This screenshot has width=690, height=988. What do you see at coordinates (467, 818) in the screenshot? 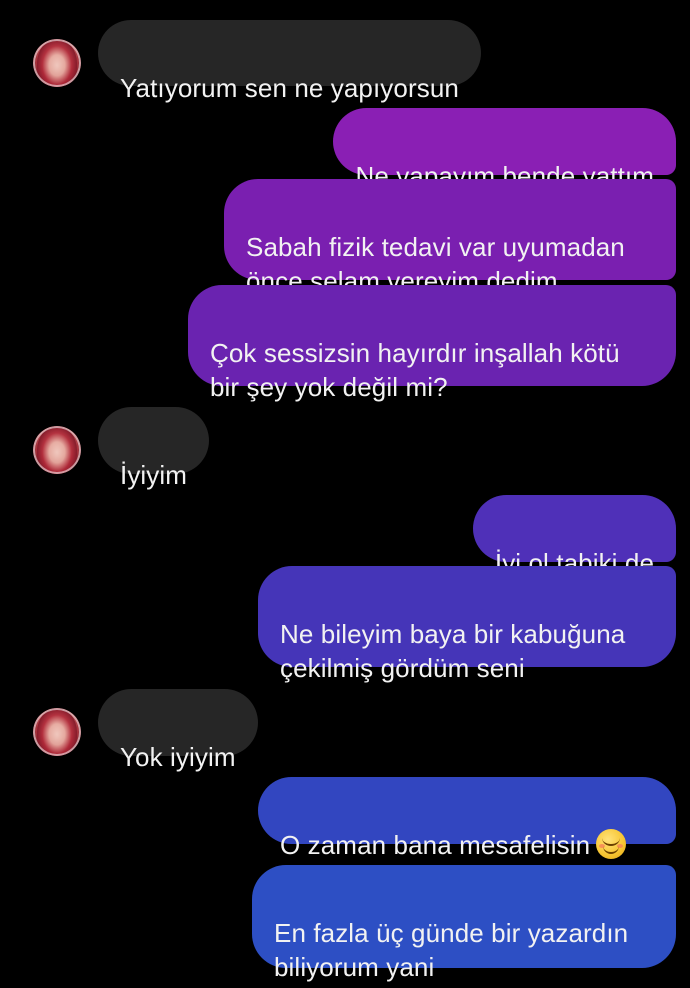
I see `message-bubble-outgoing: O zaman bana mesafelisin` at bounding box center [467, 818].